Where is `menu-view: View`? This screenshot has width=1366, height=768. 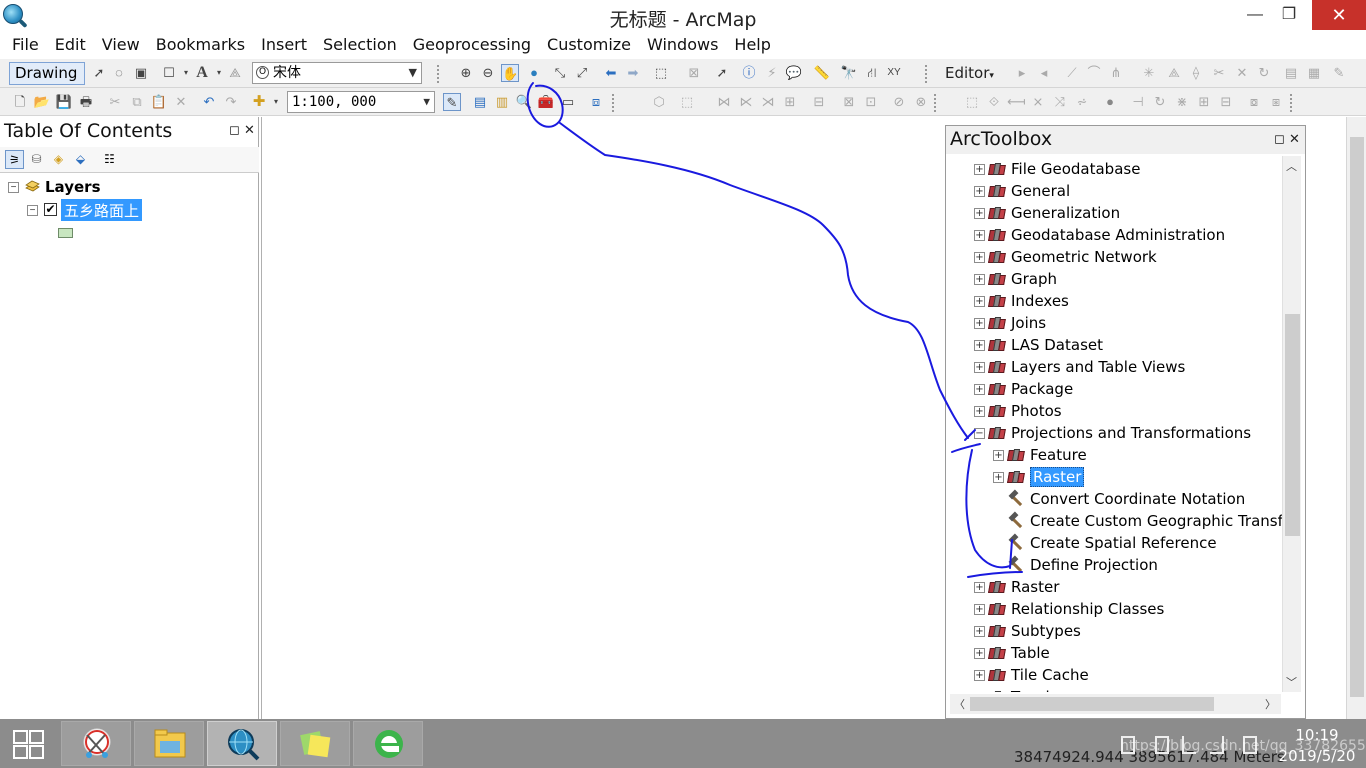
menu-view: View is located at coordinates (121, 45).